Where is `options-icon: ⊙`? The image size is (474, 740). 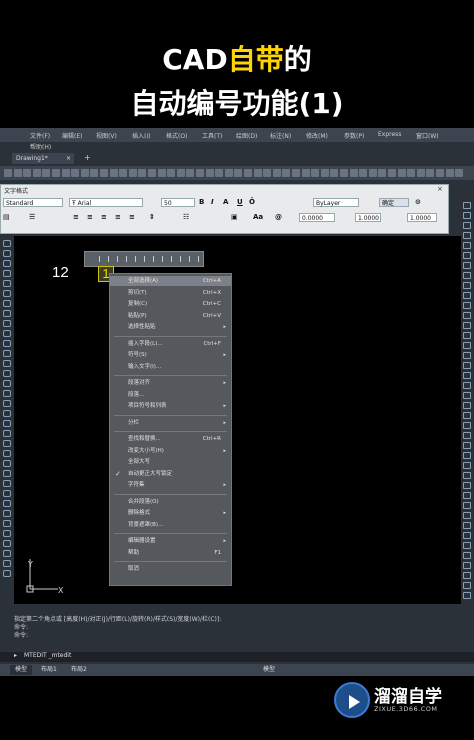
options-icon: ⊙ is located at coordinates (418, 202).